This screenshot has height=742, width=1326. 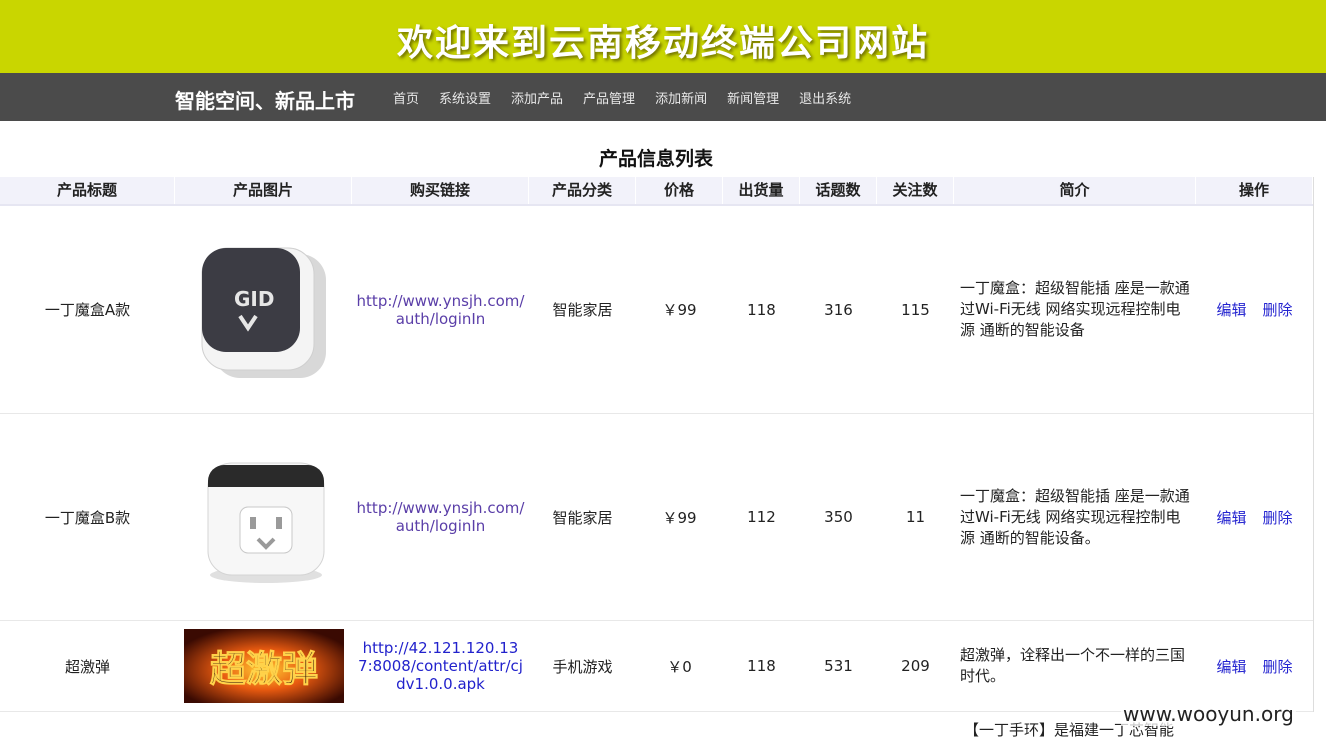 I want to click on page-title: 产品信息列表, so click(x=655, y=159).